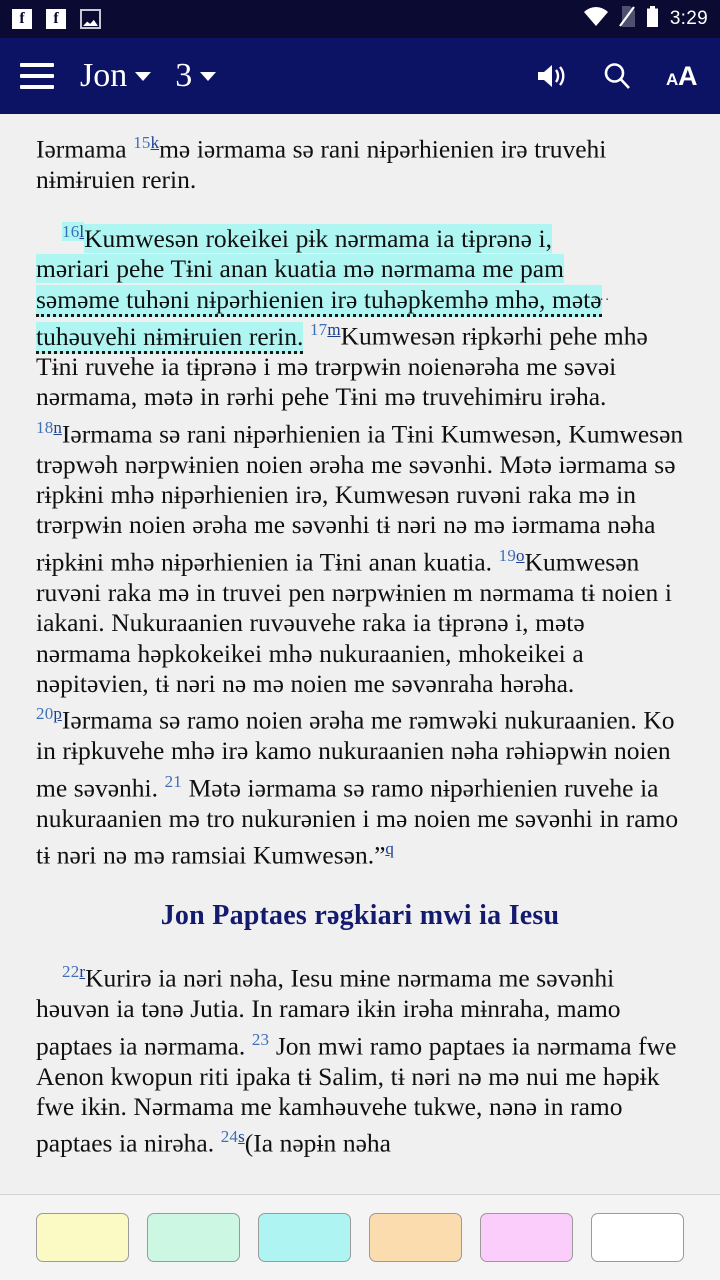  Describe the element at coordinates (520, 555) in the screenshot. I see `footnote-marker-o: o` at that location.